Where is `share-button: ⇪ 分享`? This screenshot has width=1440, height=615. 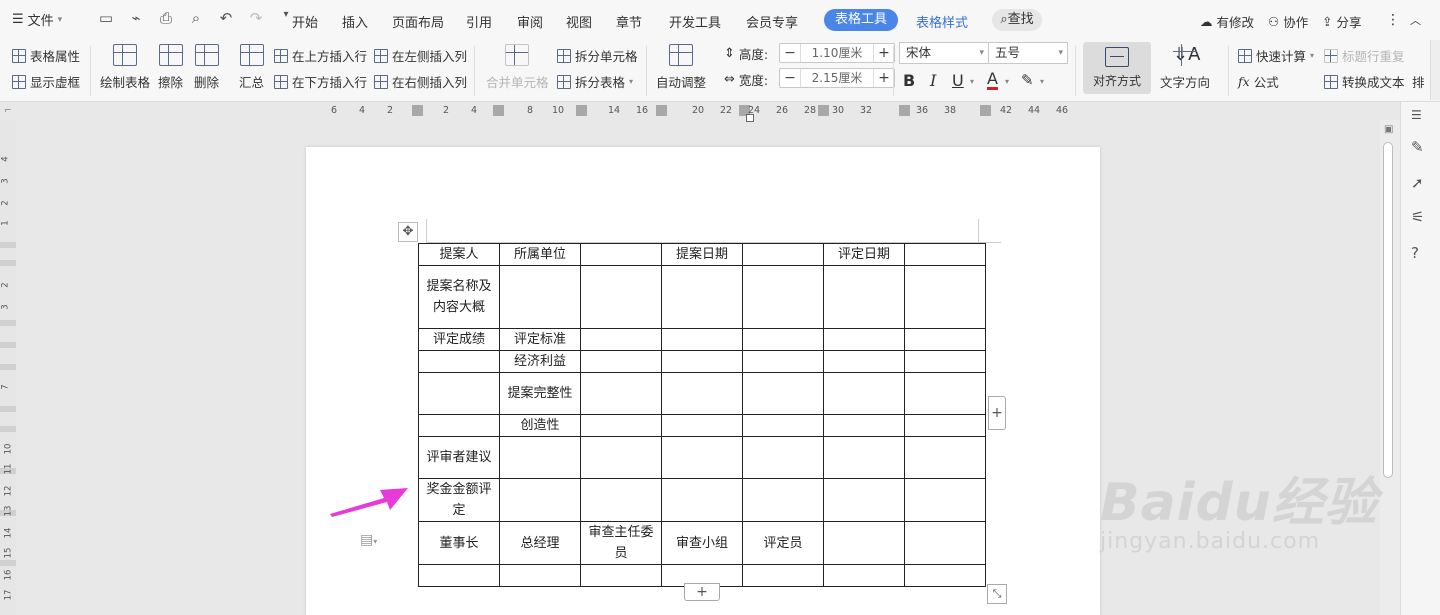
share-button: ⇪ 分享 is located at coordinates (1342, 21).